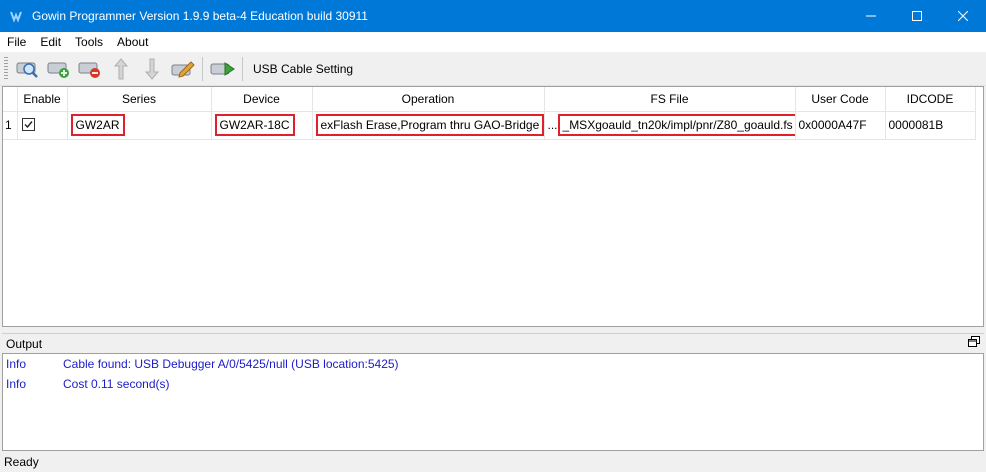  Describe the element at coordinates (151, 69) in the screenshot. I see `move-down-icon` at that location.